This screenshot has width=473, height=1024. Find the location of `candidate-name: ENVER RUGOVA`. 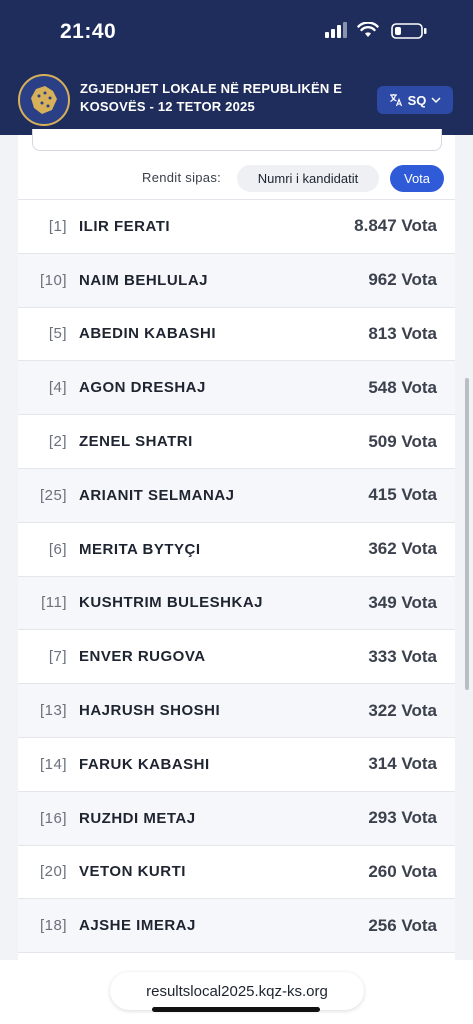

candidate-name: ENVER RUGOVA is located at coordinates (142, 657).